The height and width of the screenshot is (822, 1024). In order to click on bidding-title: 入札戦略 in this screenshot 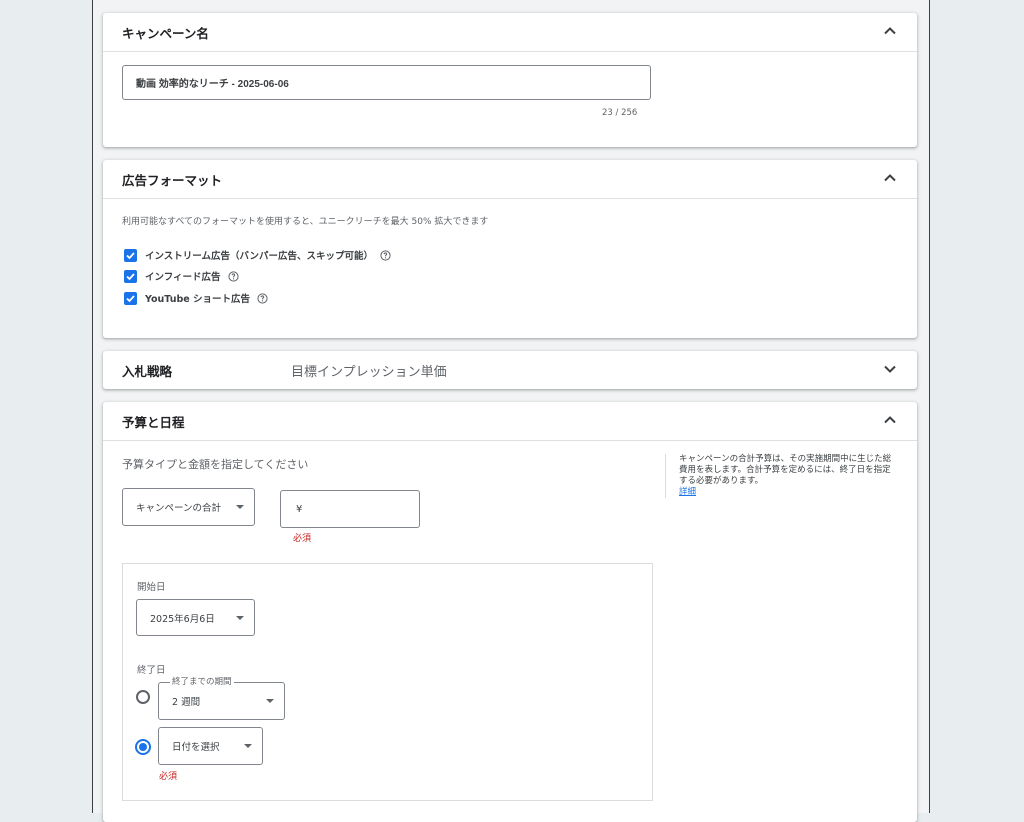, I will do `click(147, 371)`.